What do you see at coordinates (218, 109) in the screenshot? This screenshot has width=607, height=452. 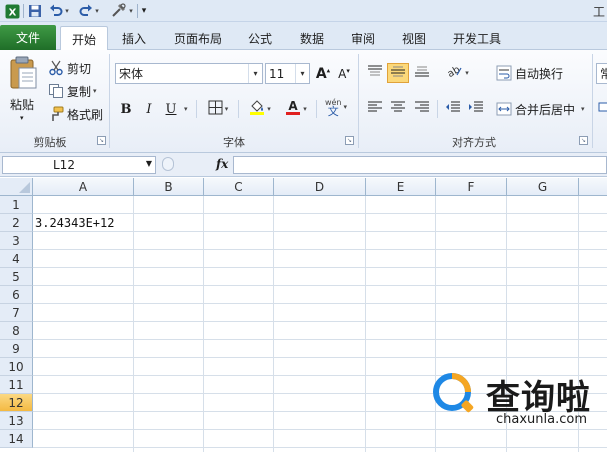 I see `borders-button: ▾` at bounding box center [218, 109].